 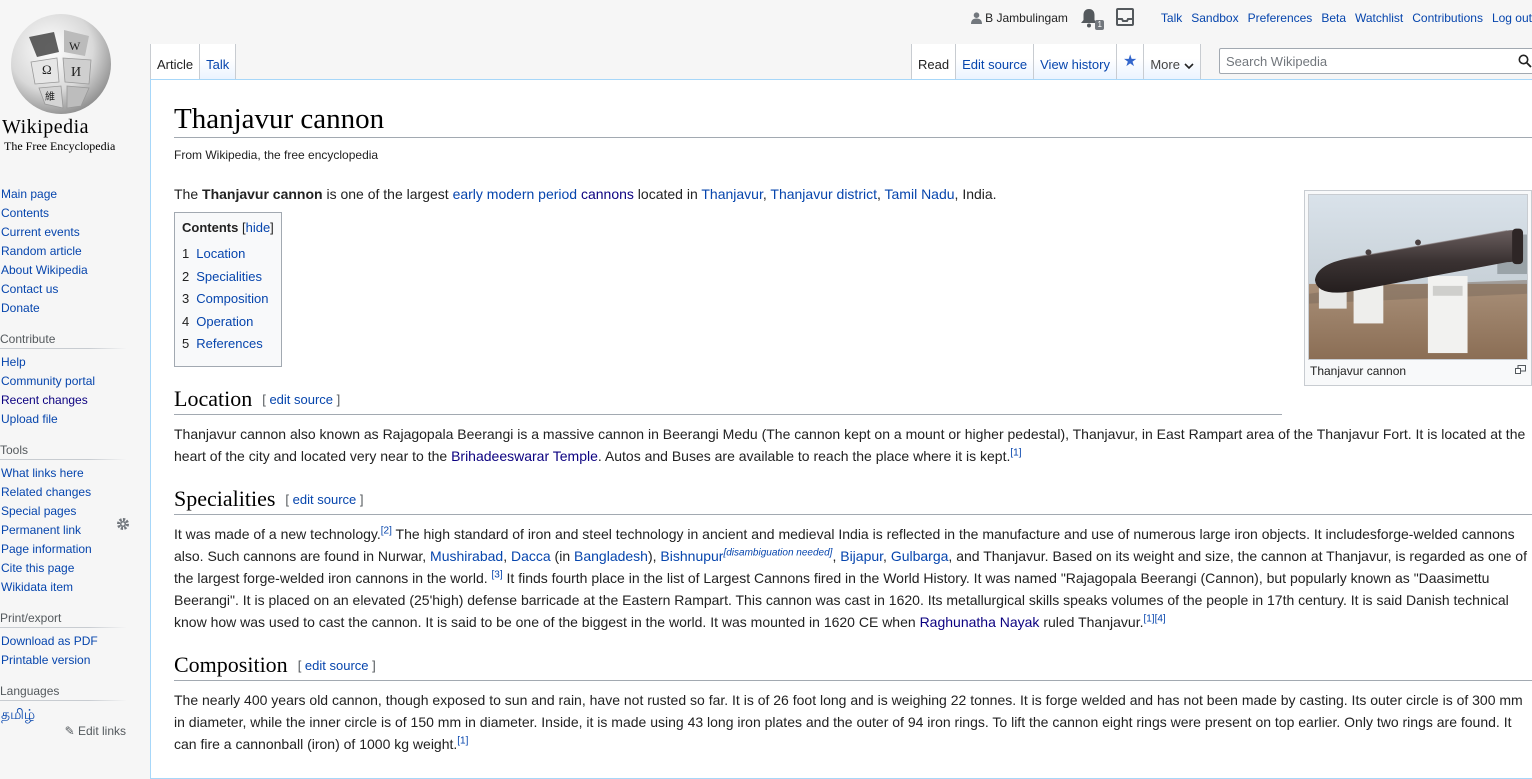 I want to click on sidebar-item-current-events: Current events, so click(x=40, y=232).